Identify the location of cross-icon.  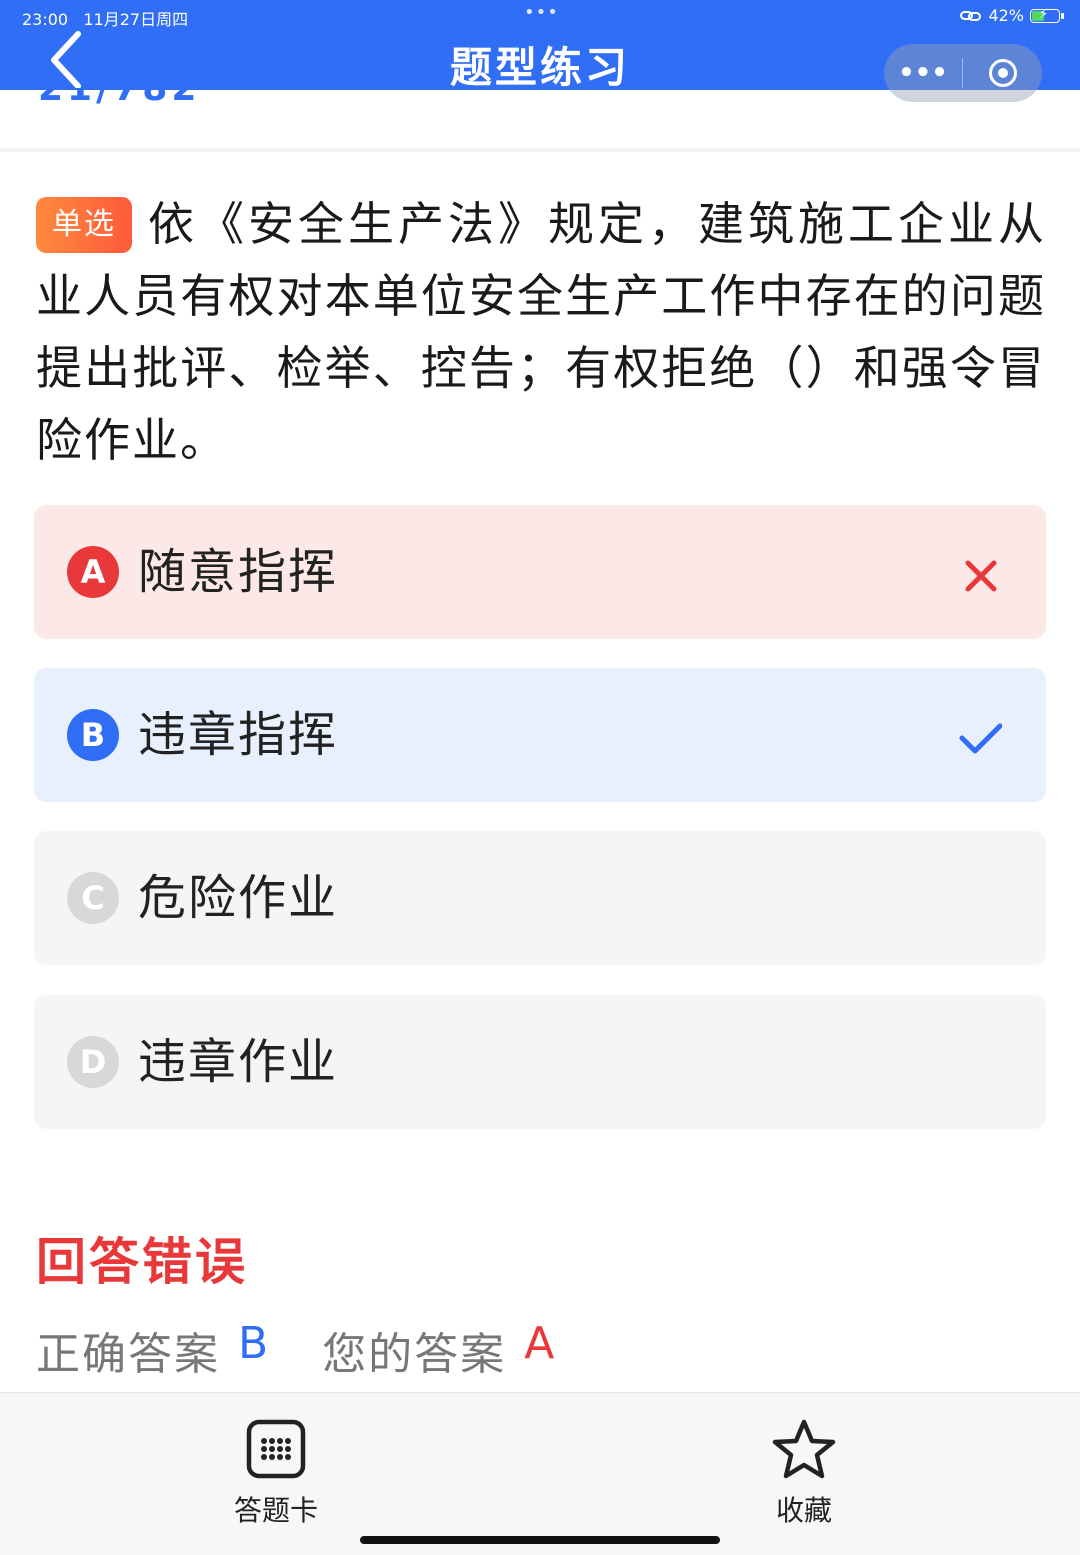
(981, 576).